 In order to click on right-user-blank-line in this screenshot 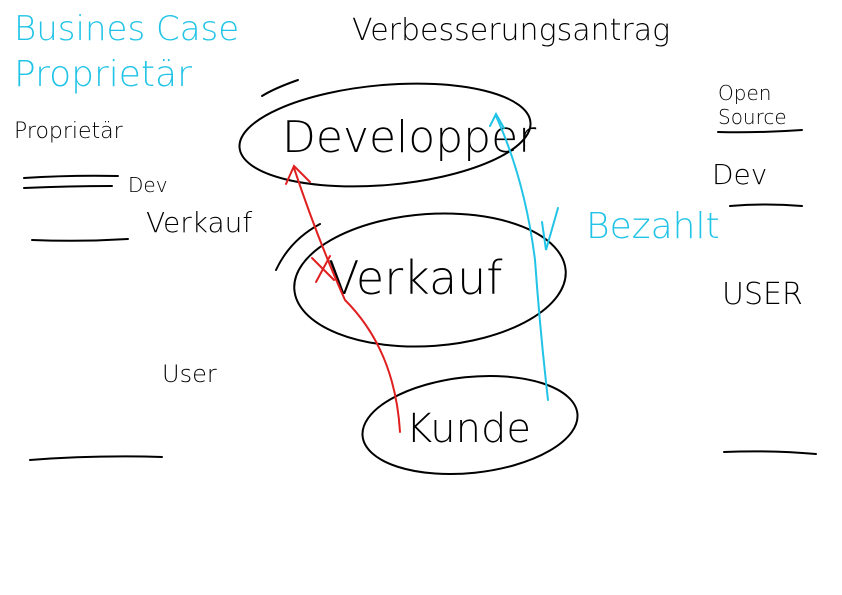, I will do `click(770, 452)`.